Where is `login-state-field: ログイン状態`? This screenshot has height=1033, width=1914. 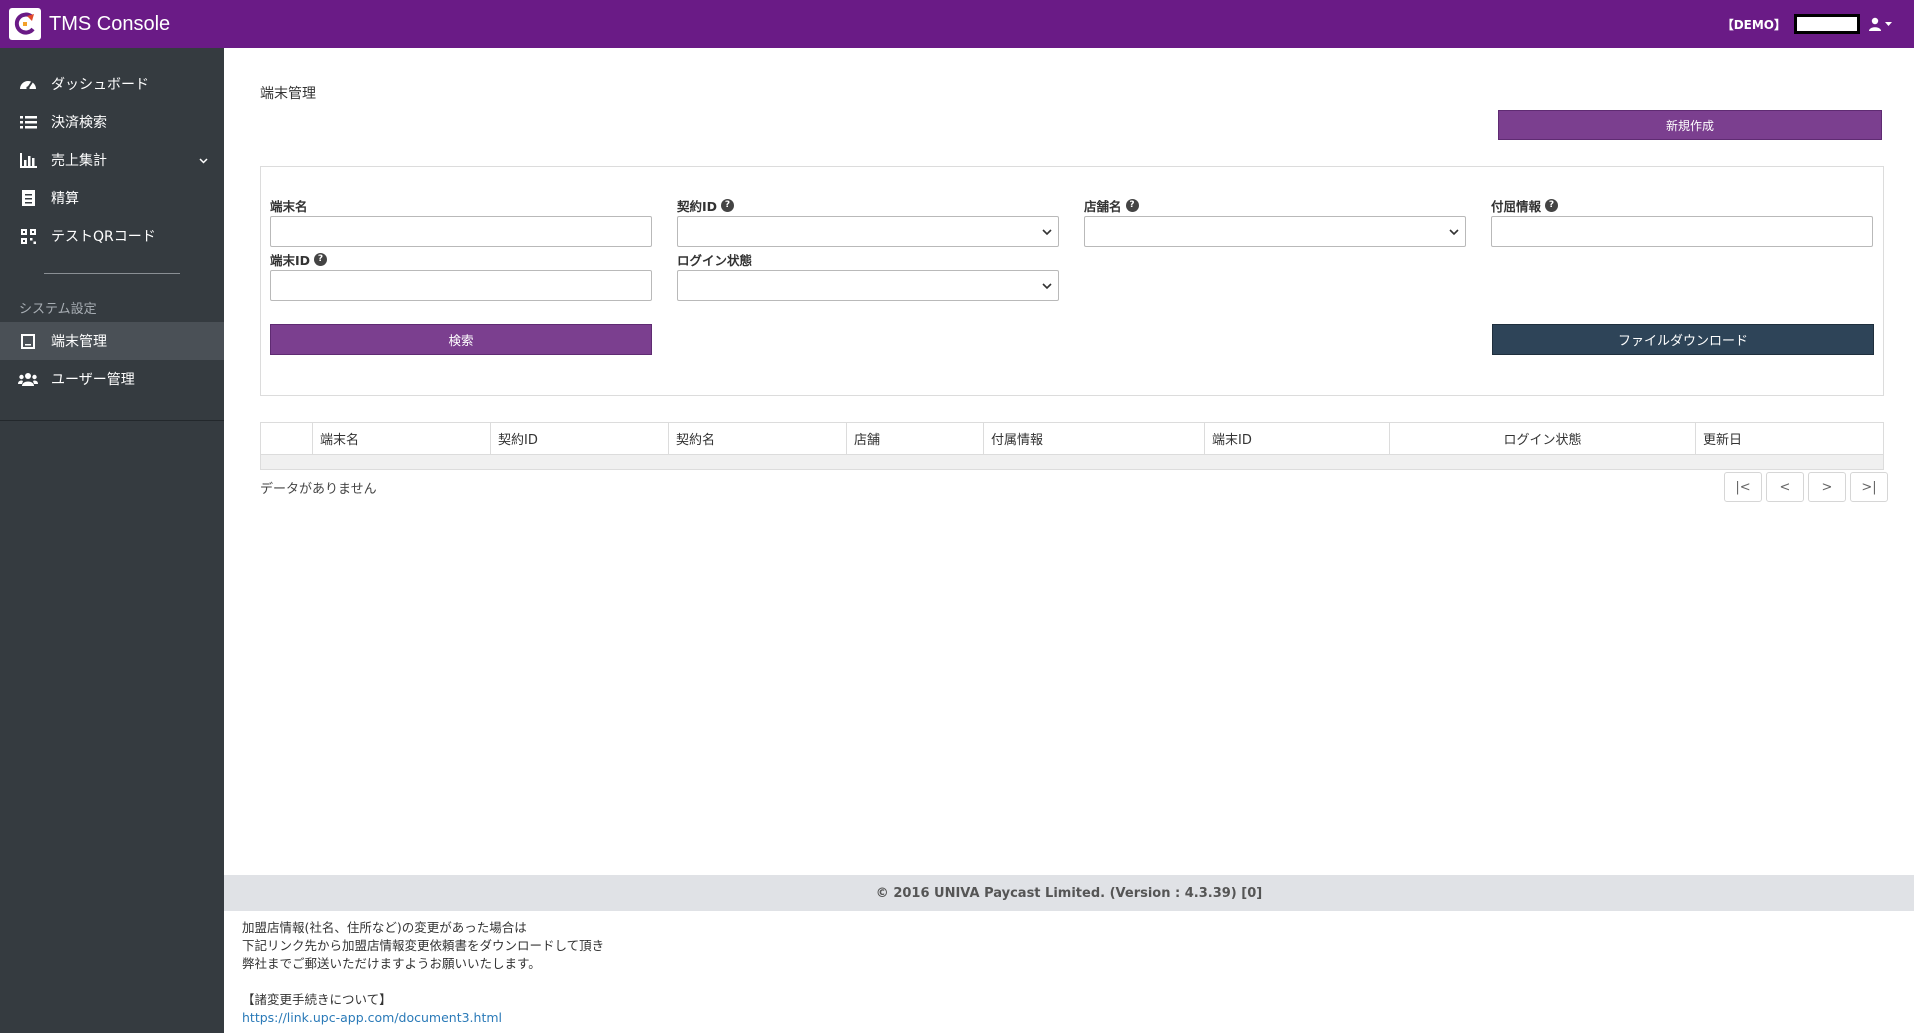
login-state-field: ログイン状態 is located at coordinates (868, 275).